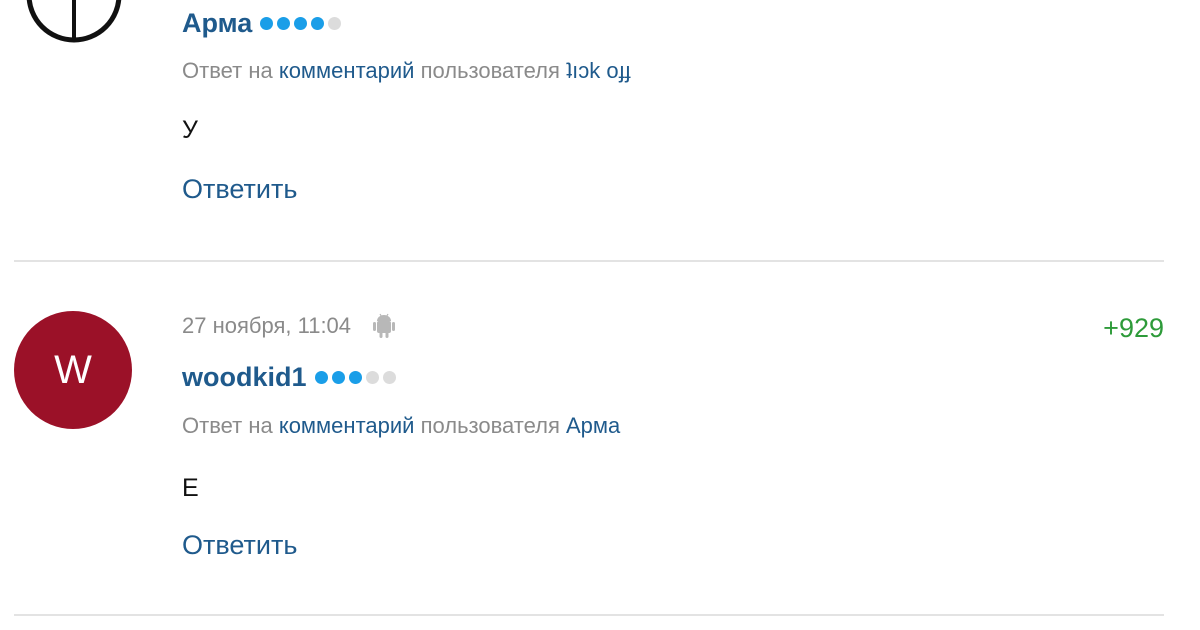 Image resolution: width=1200 pixels, height=630 pixels. What do you see at coordinates (267, 325) in the screenshot?
I see `comment-date: 27 ноября, 11:04` at bounding box center [267, 325].